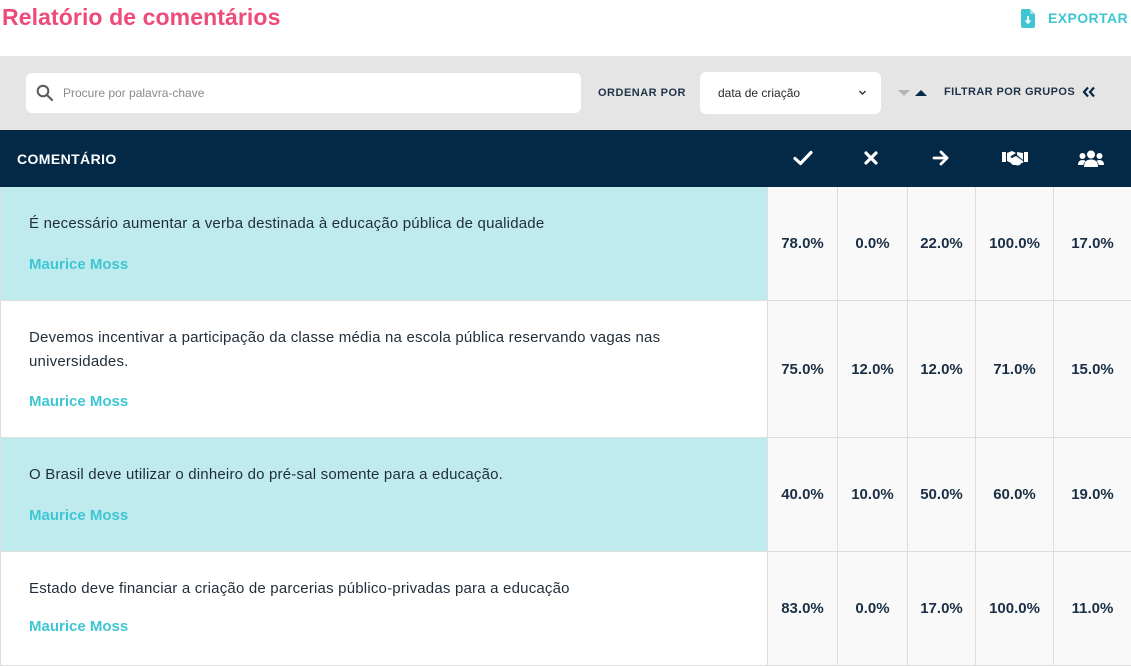 The height and width of the screenshot is (666, 1131). Describe the element at coordinates (67, 159) in the screenshot. I see `column-header-comment: COMENTÁRIO` at that location.